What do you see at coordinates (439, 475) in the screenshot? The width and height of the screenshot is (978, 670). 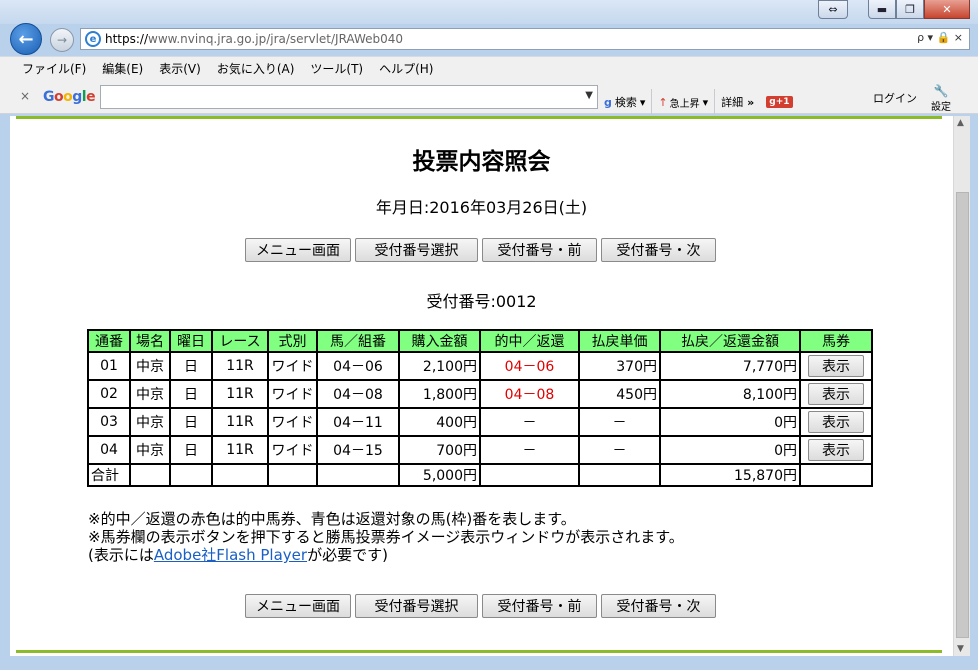 I see `total-amount: 5,000円` at bounding box center [439, 475].